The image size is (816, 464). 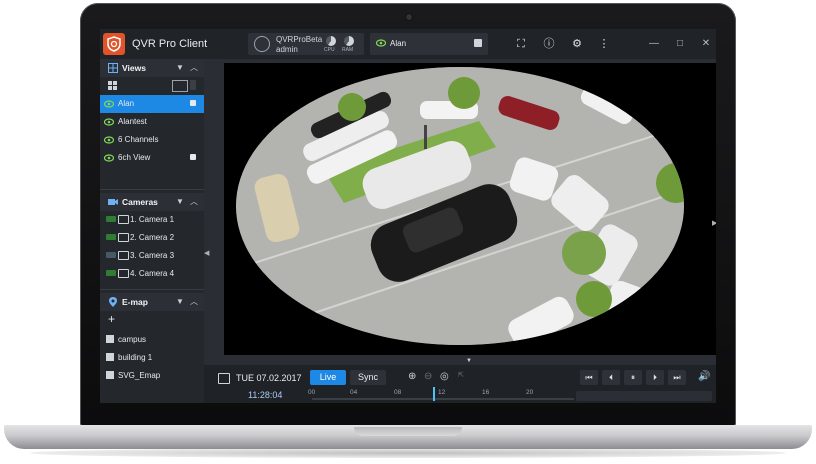 I want to click on camera-item-4: 4. Camera 4, so click(x=152, y=274).